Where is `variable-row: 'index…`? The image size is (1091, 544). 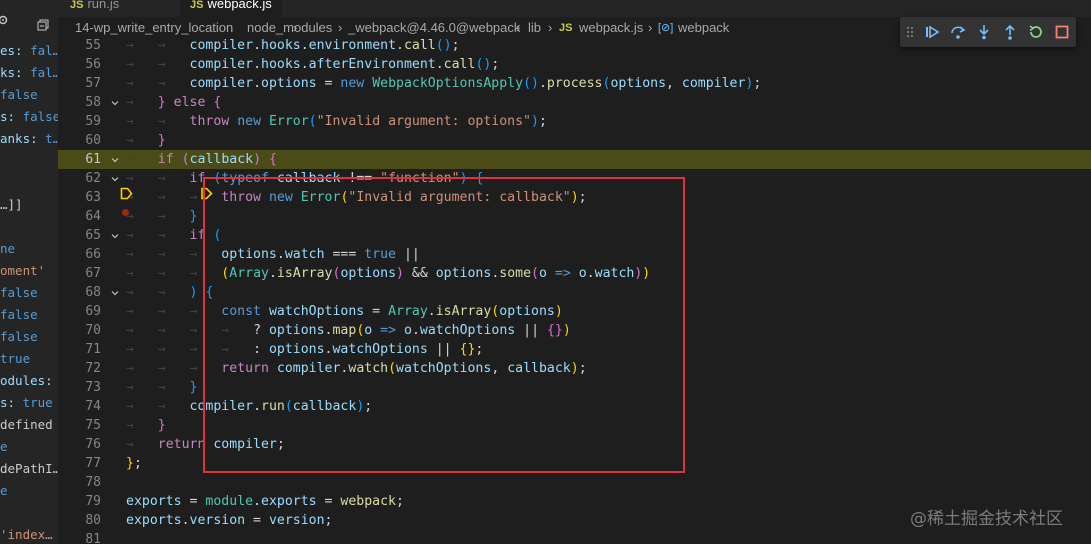 variable-row: 'index… is located at coordinates (26, 534).